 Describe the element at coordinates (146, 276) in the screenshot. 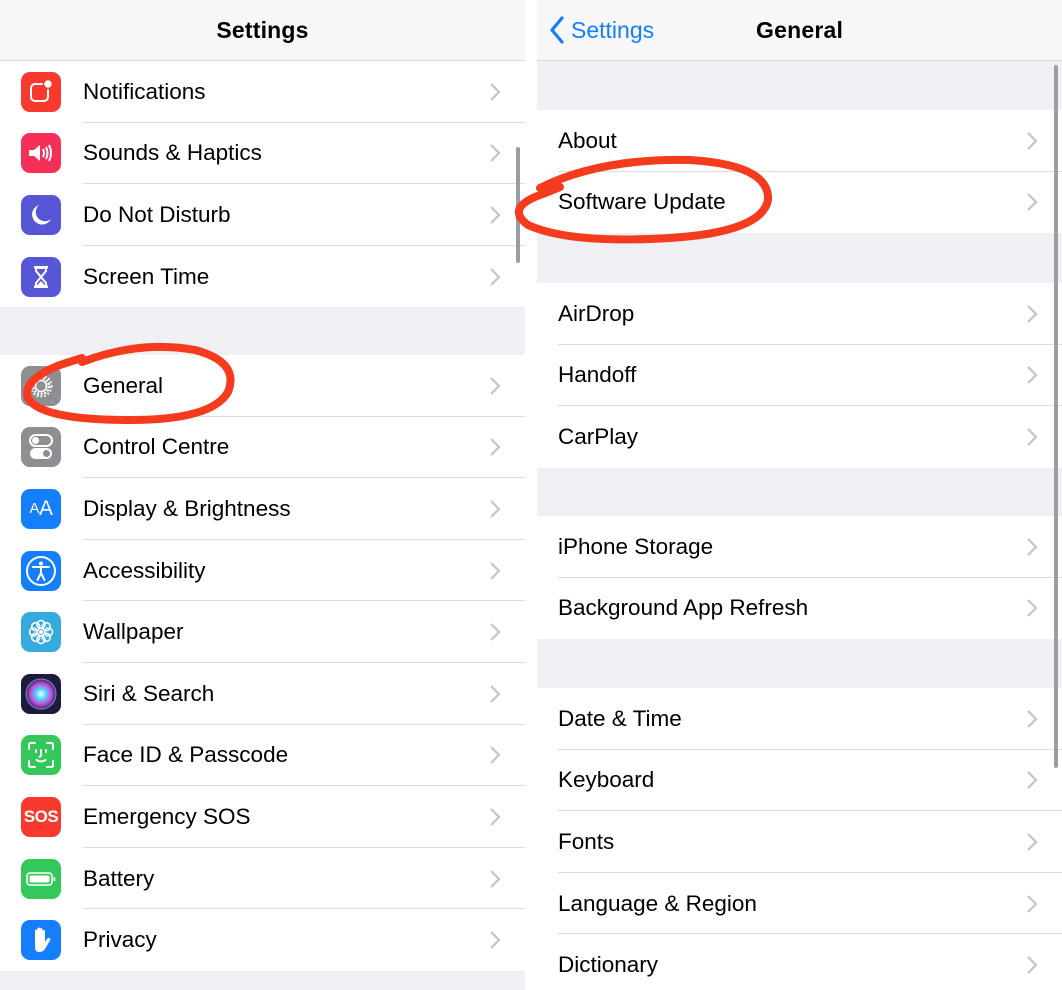

I see `item-label: Screen Time` at that location.